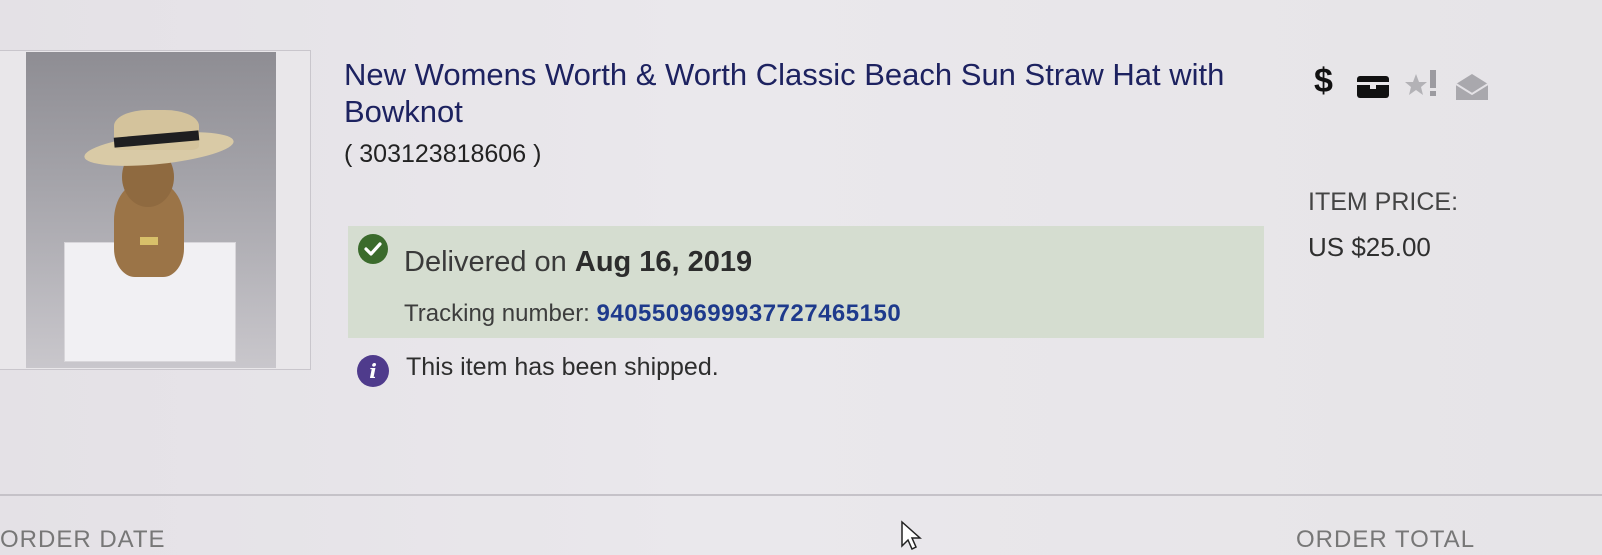 This screenshot has height=555, width=1602. I want to click on tracking-info: Tracking number: 9405509699937727465150, so click(652, 314).